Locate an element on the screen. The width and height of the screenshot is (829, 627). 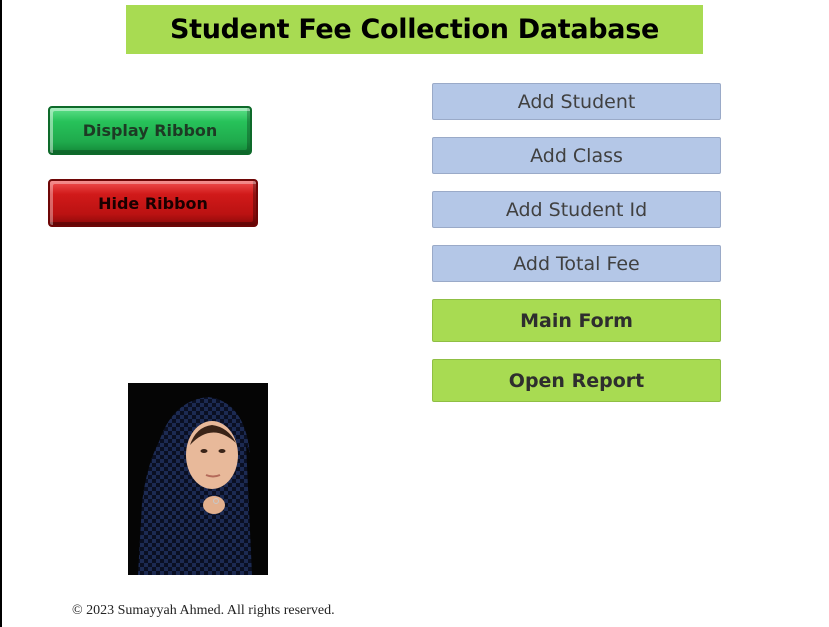
add-total-fee-button: Add Total Fee is located at coordinates (576, 263).